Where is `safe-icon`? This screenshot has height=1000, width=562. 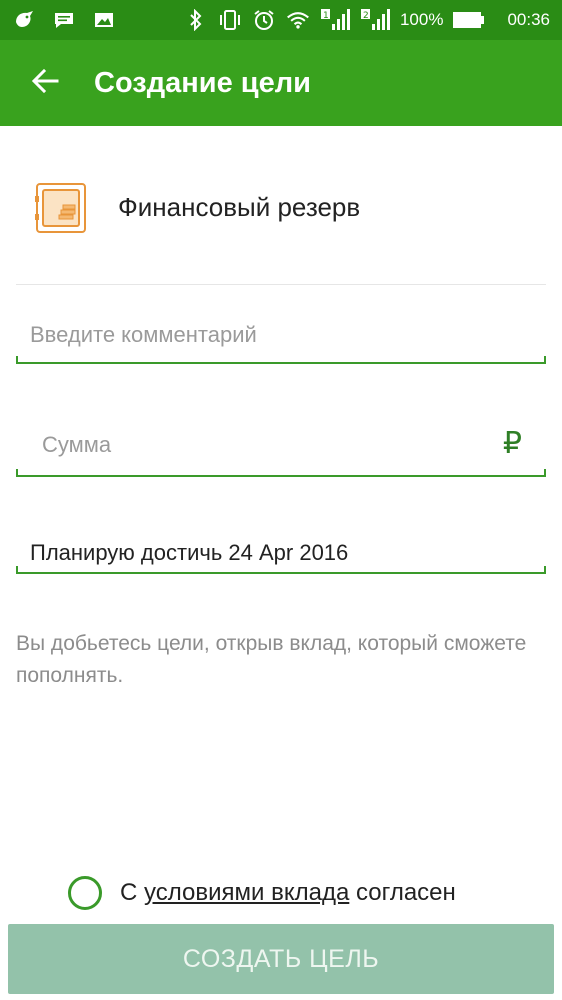 safe-icon is located at coordinates (61, 210).